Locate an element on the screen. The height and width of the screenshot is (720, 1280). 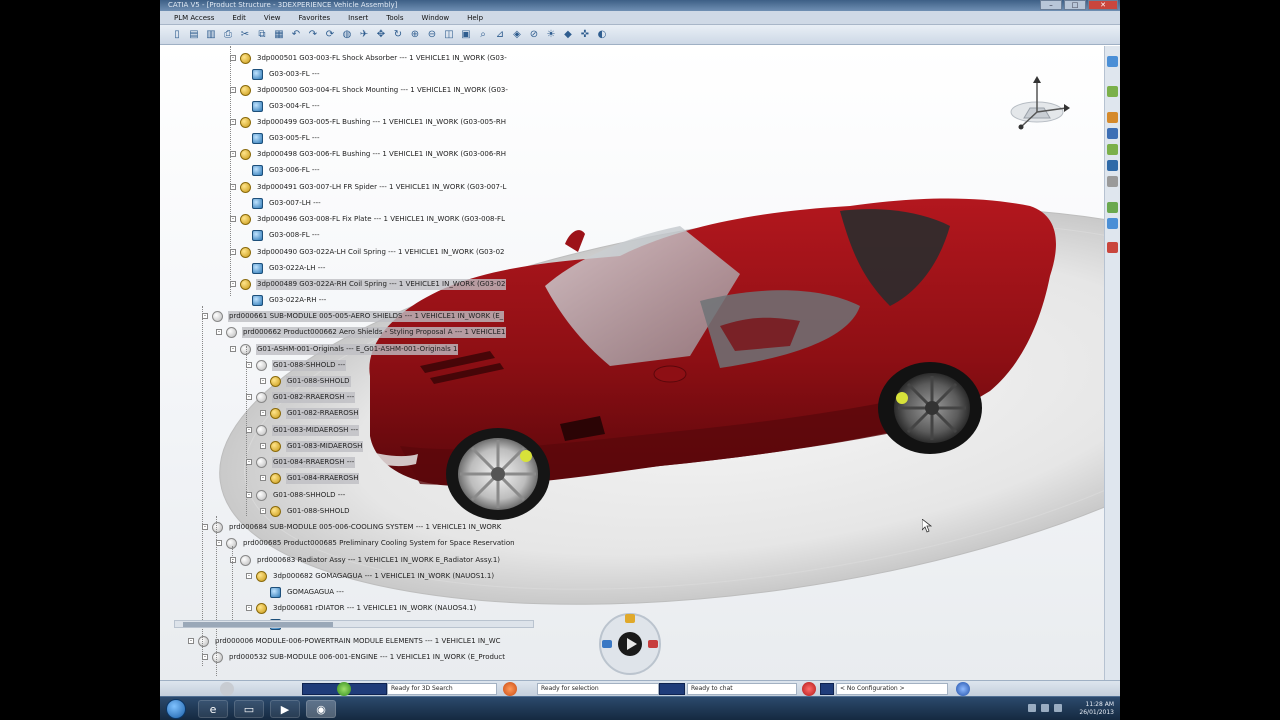
zoom-out-icon: ⊖ is located at coordinates (432, 35).